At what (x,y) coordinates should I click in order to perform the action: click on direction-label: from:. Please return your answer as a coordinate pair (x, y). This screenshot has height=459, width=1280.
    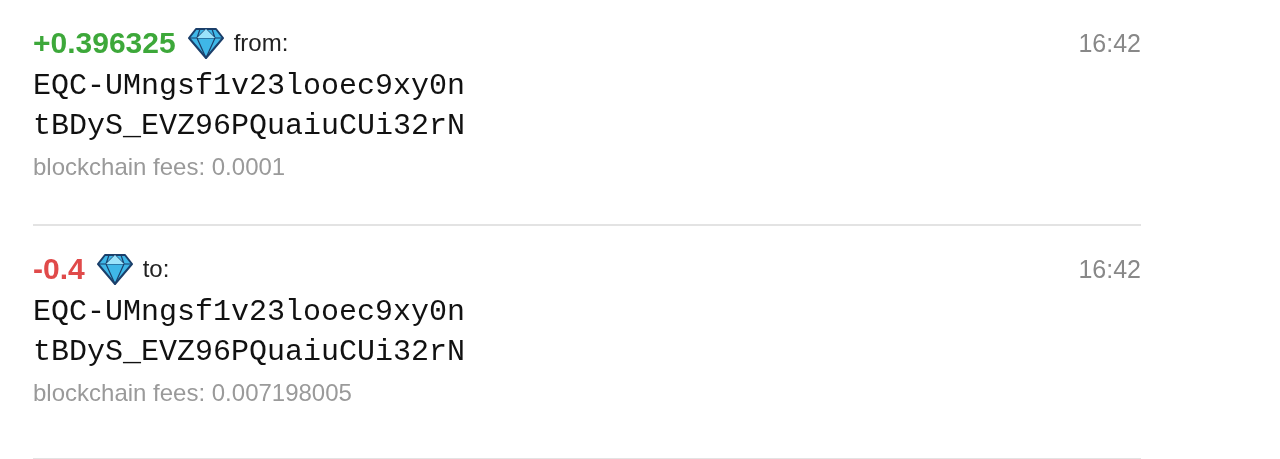
    Looking at the image, I should click on (261, 43).